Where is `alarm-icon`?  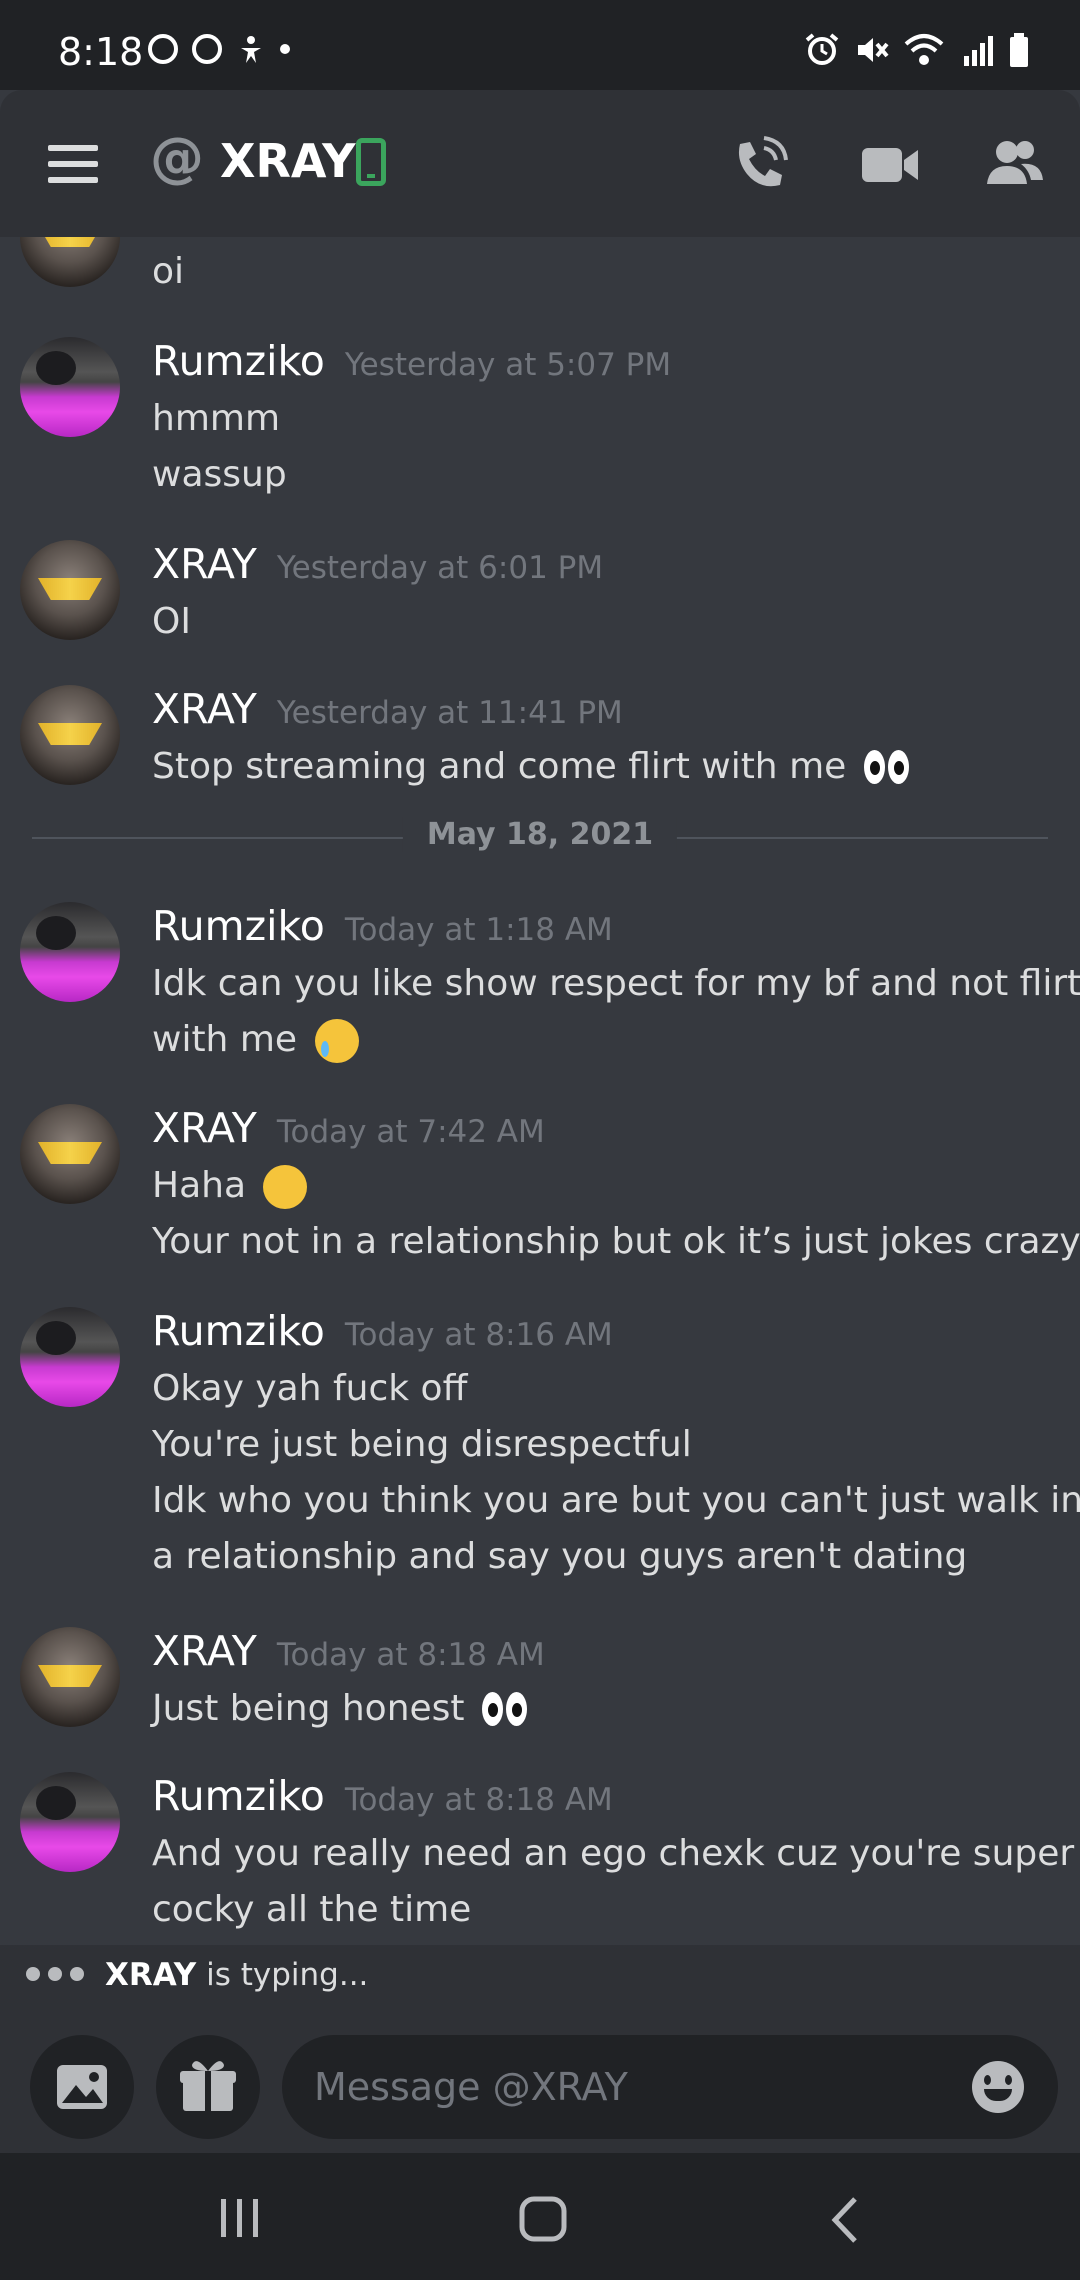
alarm-icon is located at coordinates (822, 49).